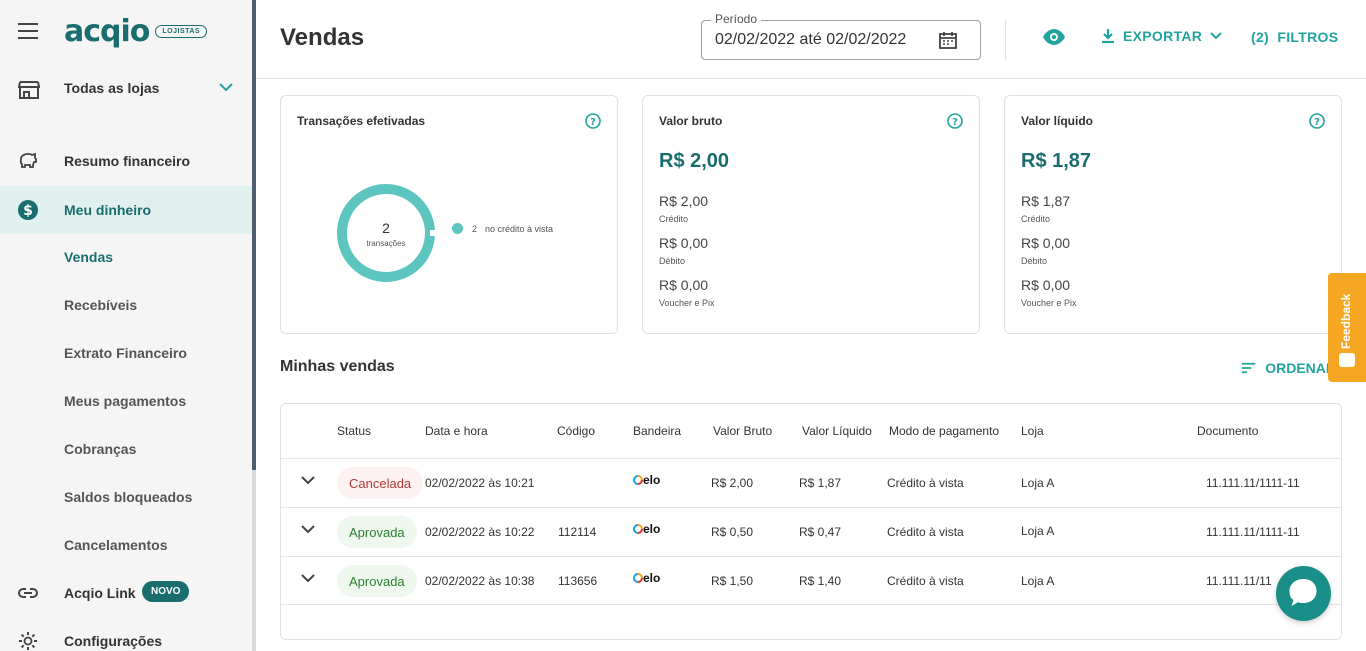  Describe the element at coordinates (457, 228) in the screenshot. I see `legend-dot` at that location.